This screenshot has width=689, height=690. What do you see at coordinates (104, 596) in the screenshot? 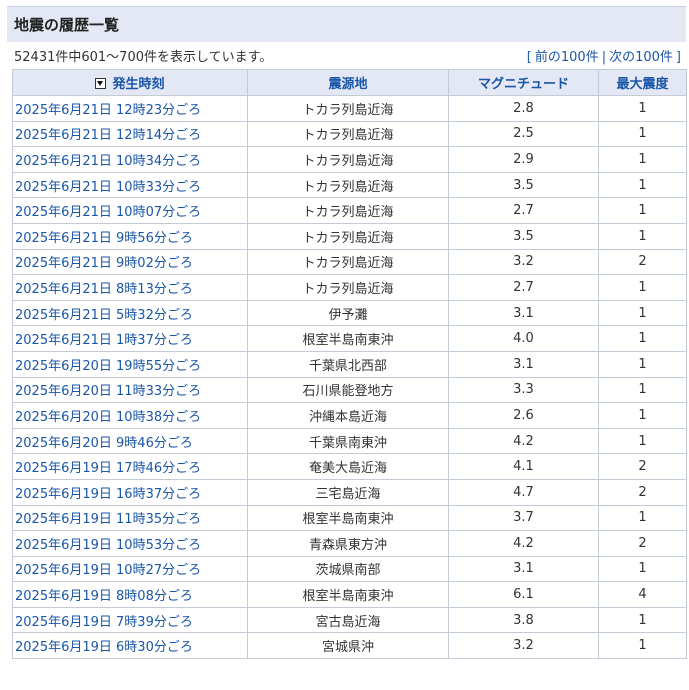
I see `earthquake-detail-link: 2025年6月19日 8時08分ごろ` at bounding box center [104, 596].